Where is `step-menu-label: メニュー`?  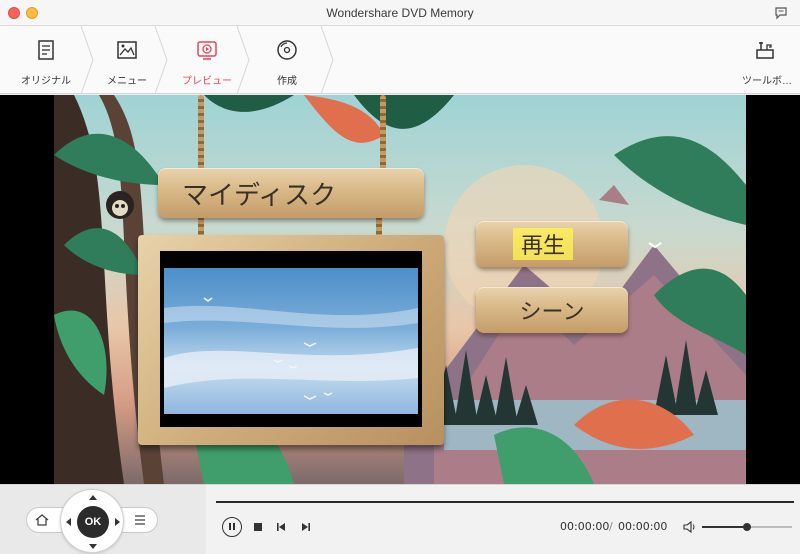
step-menu-label: メニュー is located at coordinates (127, 81).